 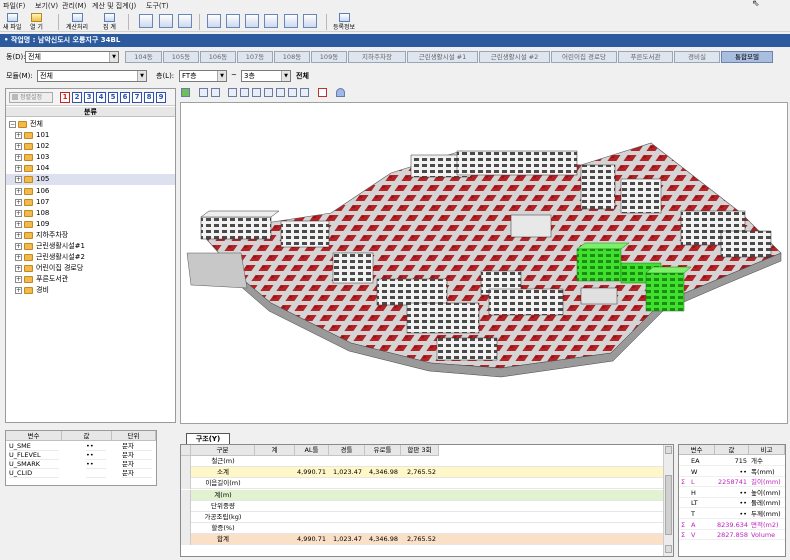 I want to click on view-front-icon, so click(x=232, y=92).